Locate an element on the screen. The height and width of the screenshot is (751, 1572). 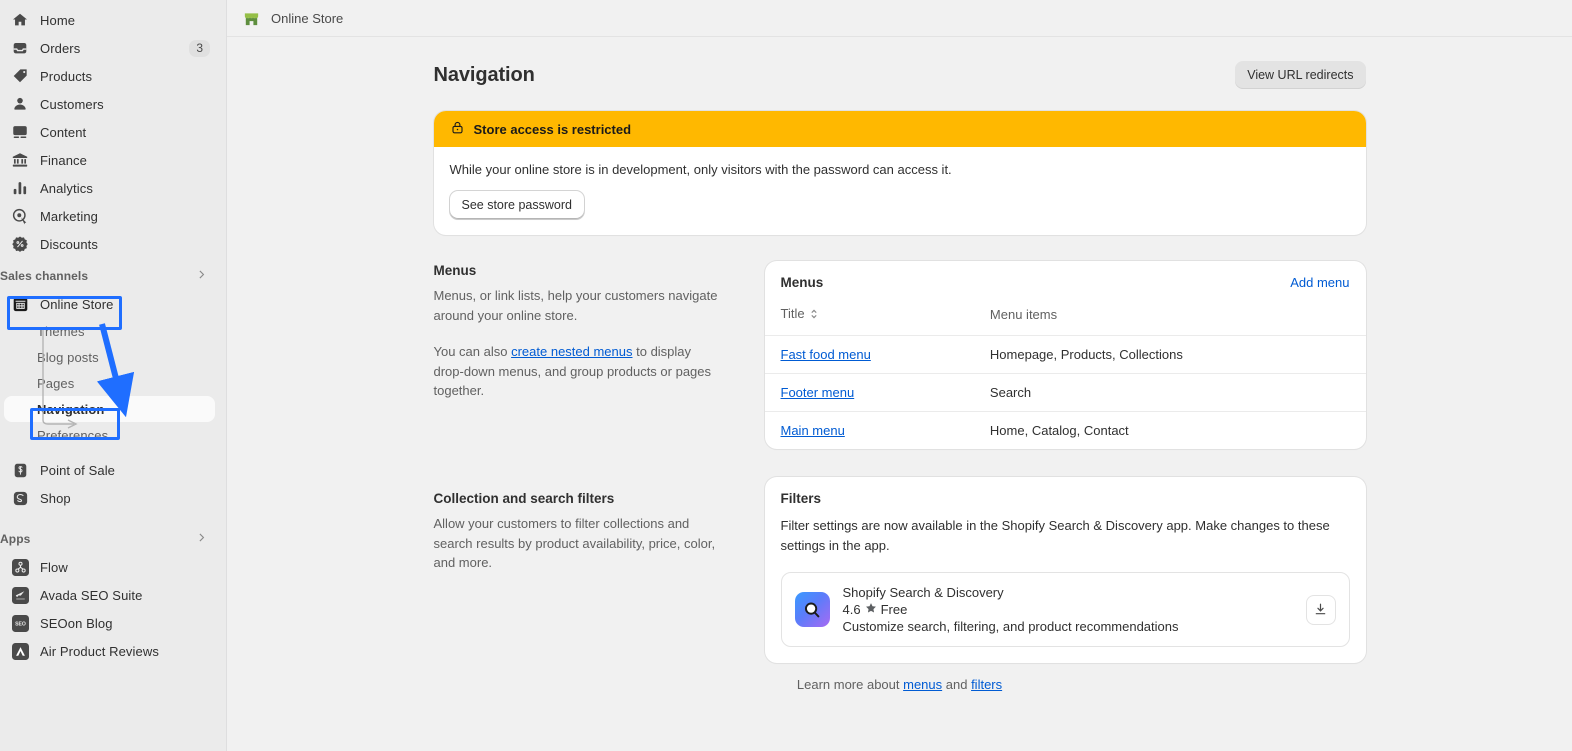
menus-help-link: menus is located at coordinates (922, 684).